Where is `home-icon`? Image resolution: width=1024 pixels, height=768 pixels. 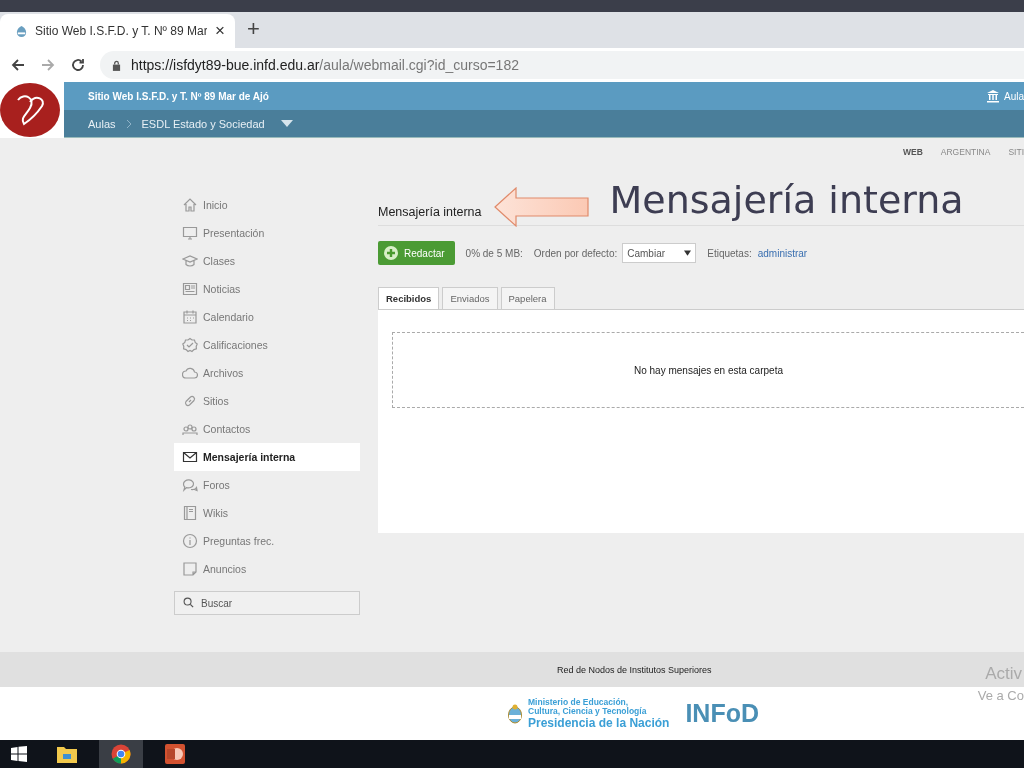
home-icon is located at coordinates (190, 205).